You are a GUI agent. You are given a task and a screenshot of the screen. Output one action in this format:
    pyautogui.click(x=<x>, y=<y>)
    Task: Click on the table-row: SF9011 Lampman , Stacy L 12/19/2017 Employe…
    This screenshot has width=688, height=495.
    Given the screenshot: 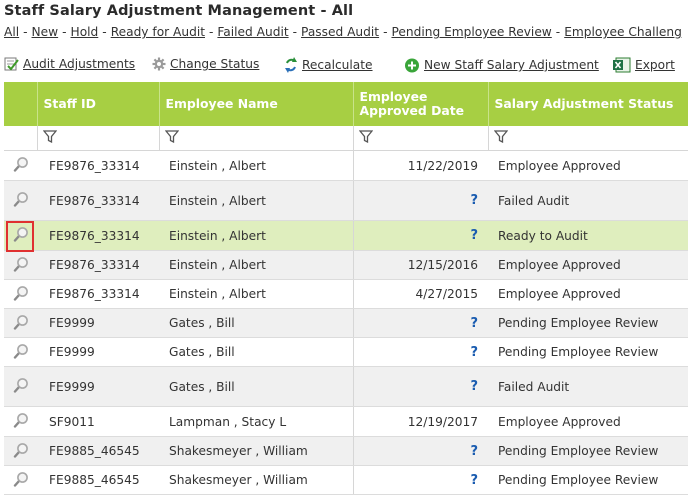 What is the action you would take?
    pyautogui.click(x=346, y=421)
    